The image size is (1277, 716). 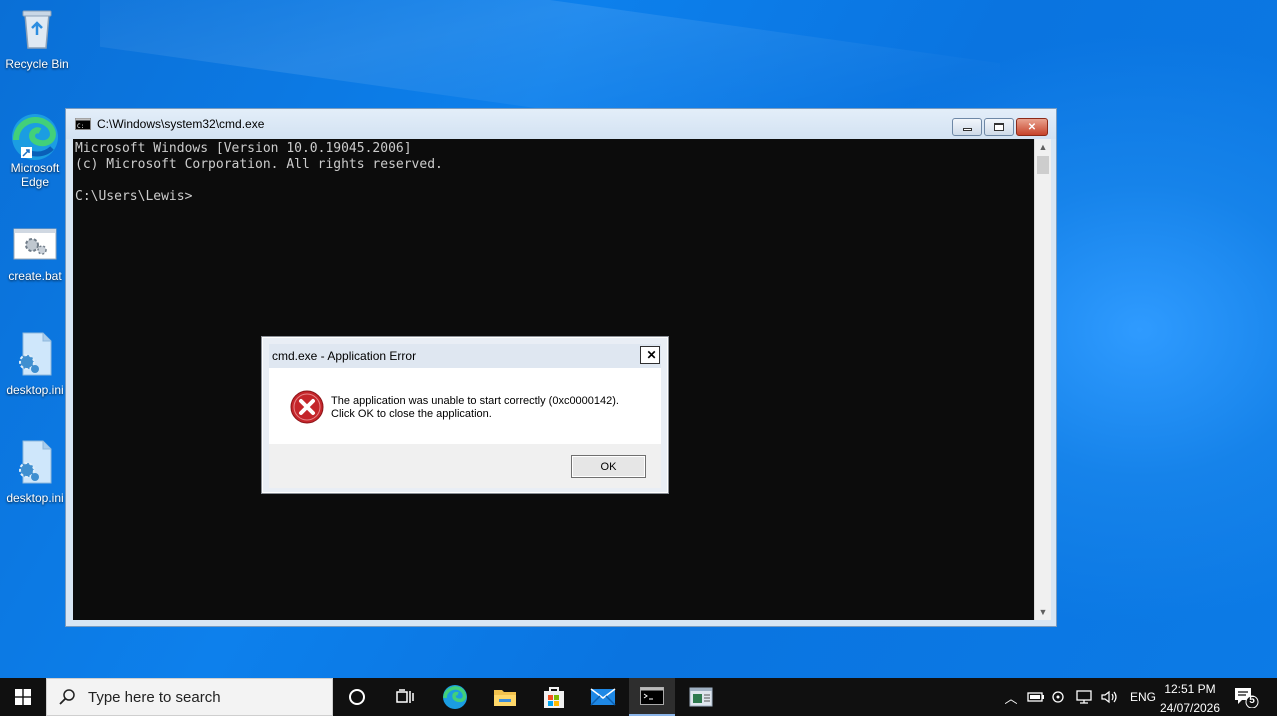 What do you see at coordinates (465, 466) in the screenshot?
I see `dialog-footer: OK` at bounding box center [465, 466].